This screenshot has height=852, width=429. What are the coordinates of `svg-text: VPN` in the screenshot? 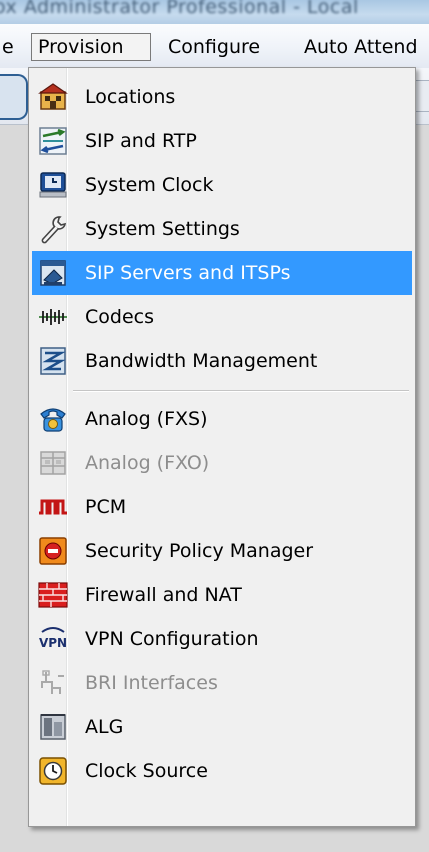 It's located at (53, 643).